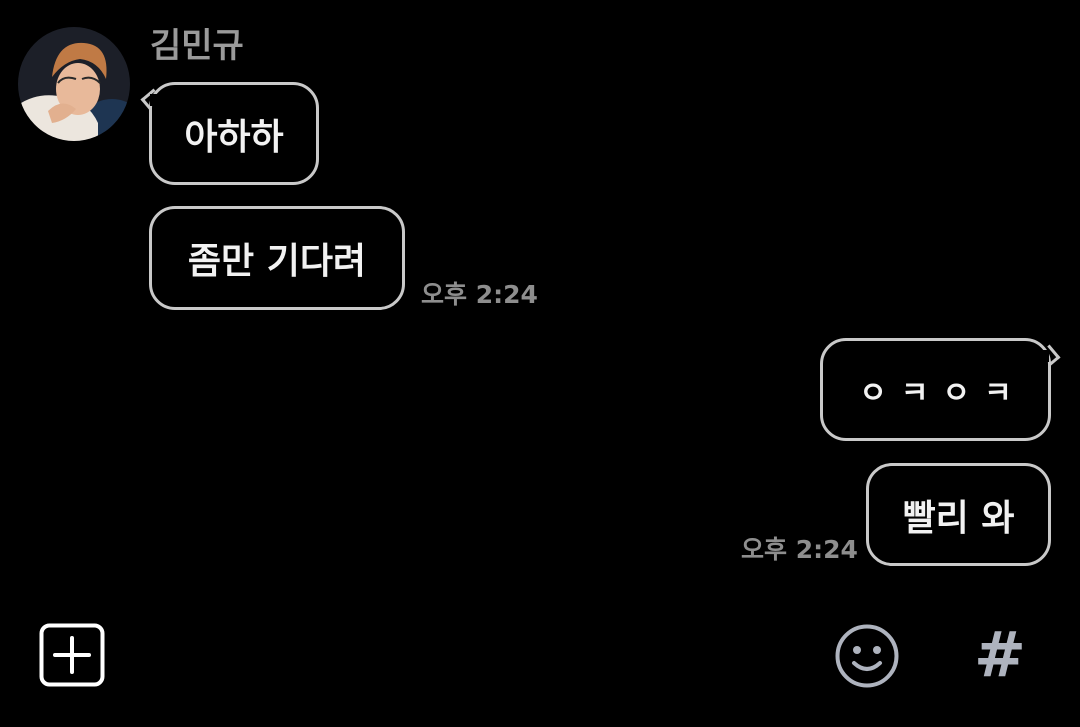 The height and width of the screenshot is (727, 1080). I want to click on smiley-icon, so click(867, 656).